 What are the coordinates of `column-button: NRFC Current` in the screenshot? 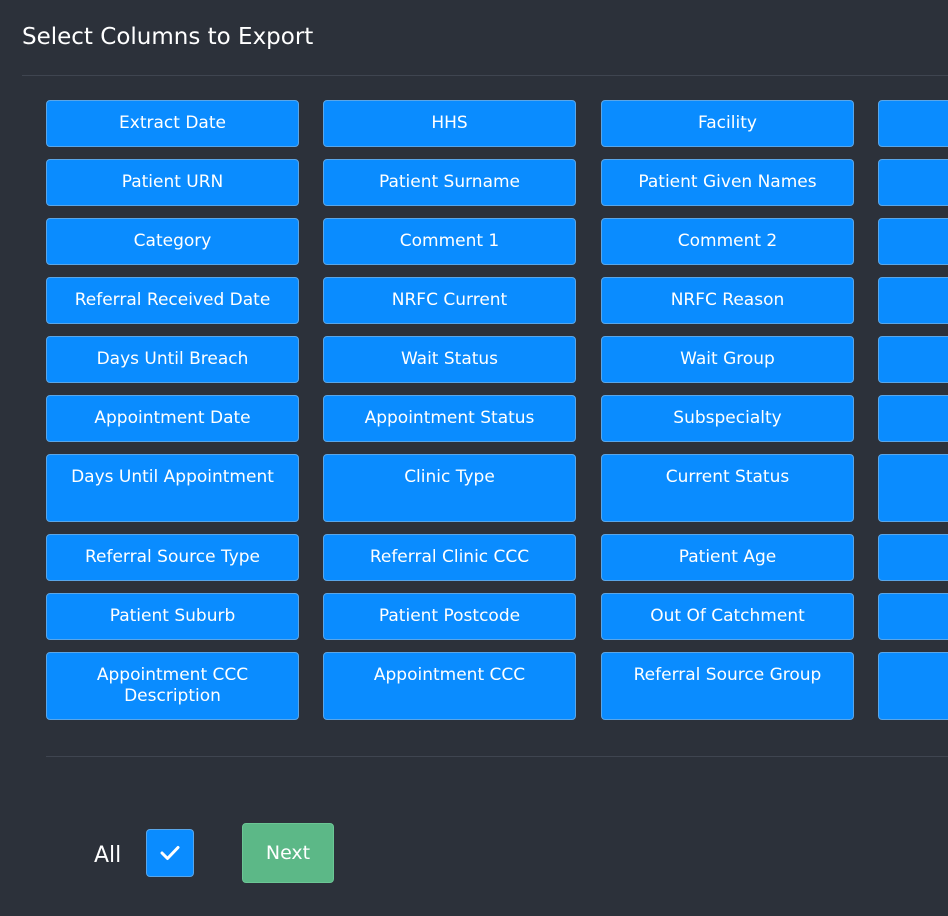 It's located at (449, 300).